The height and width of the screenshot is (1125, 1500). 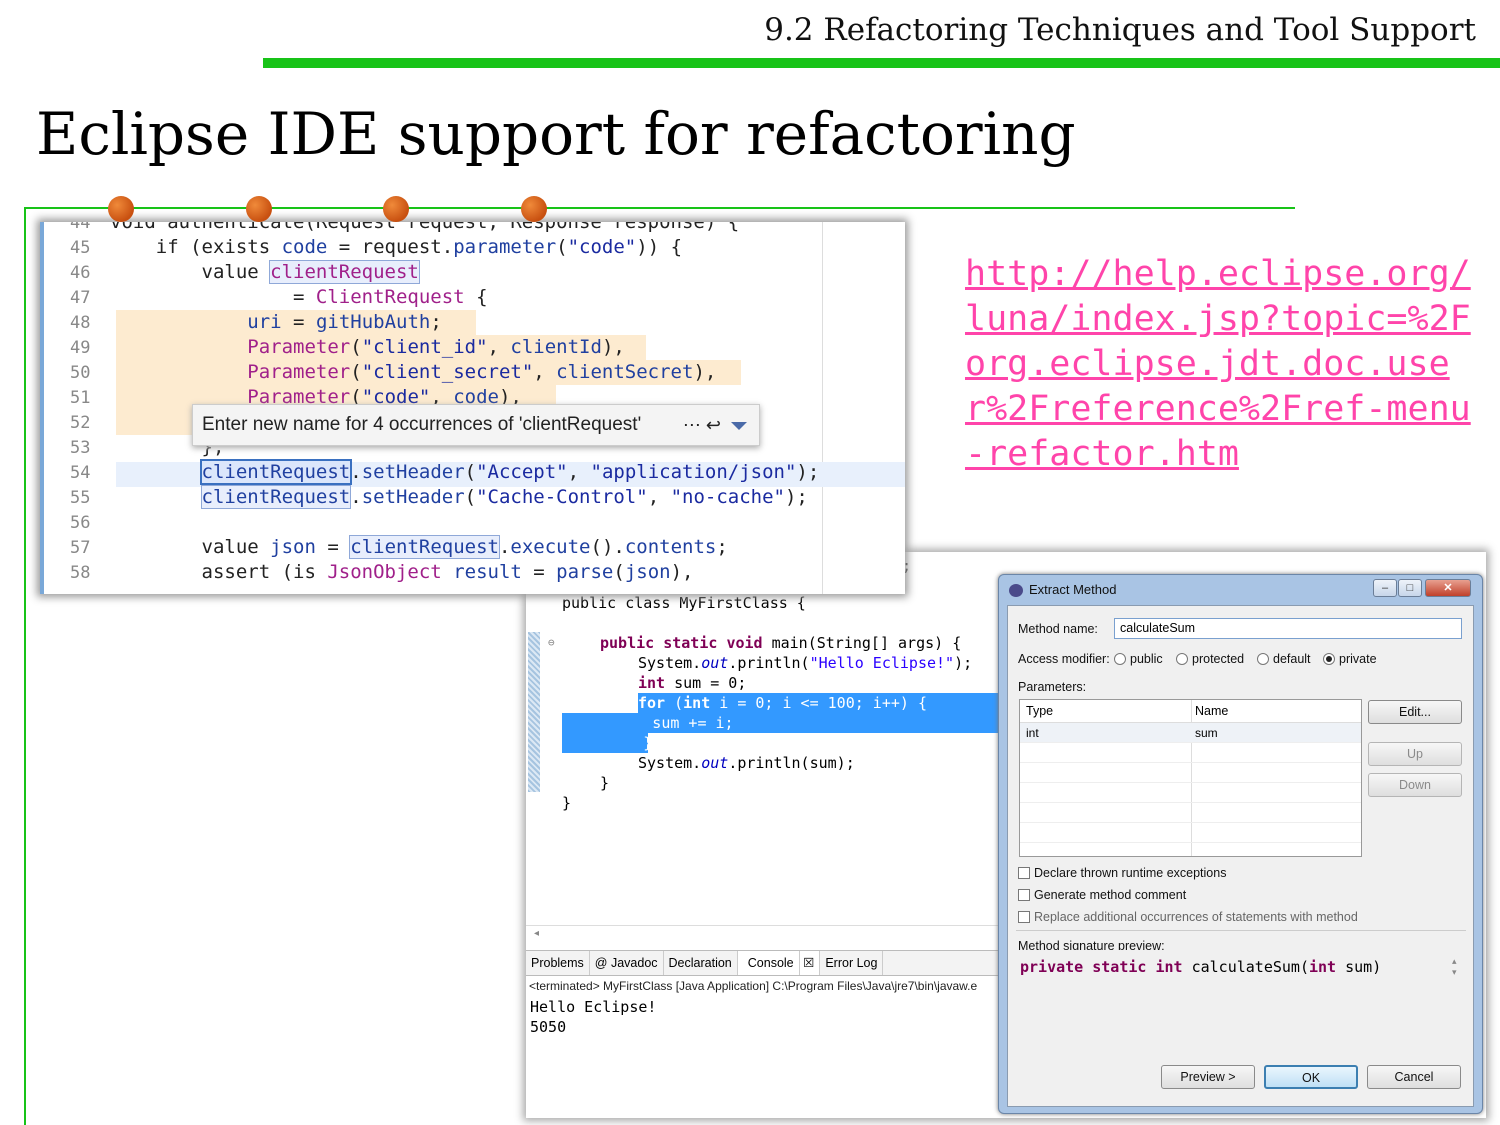 I want to click on selected-code: for (int i = 0; i <= 100; i++) {, so click(x=823, y=703).